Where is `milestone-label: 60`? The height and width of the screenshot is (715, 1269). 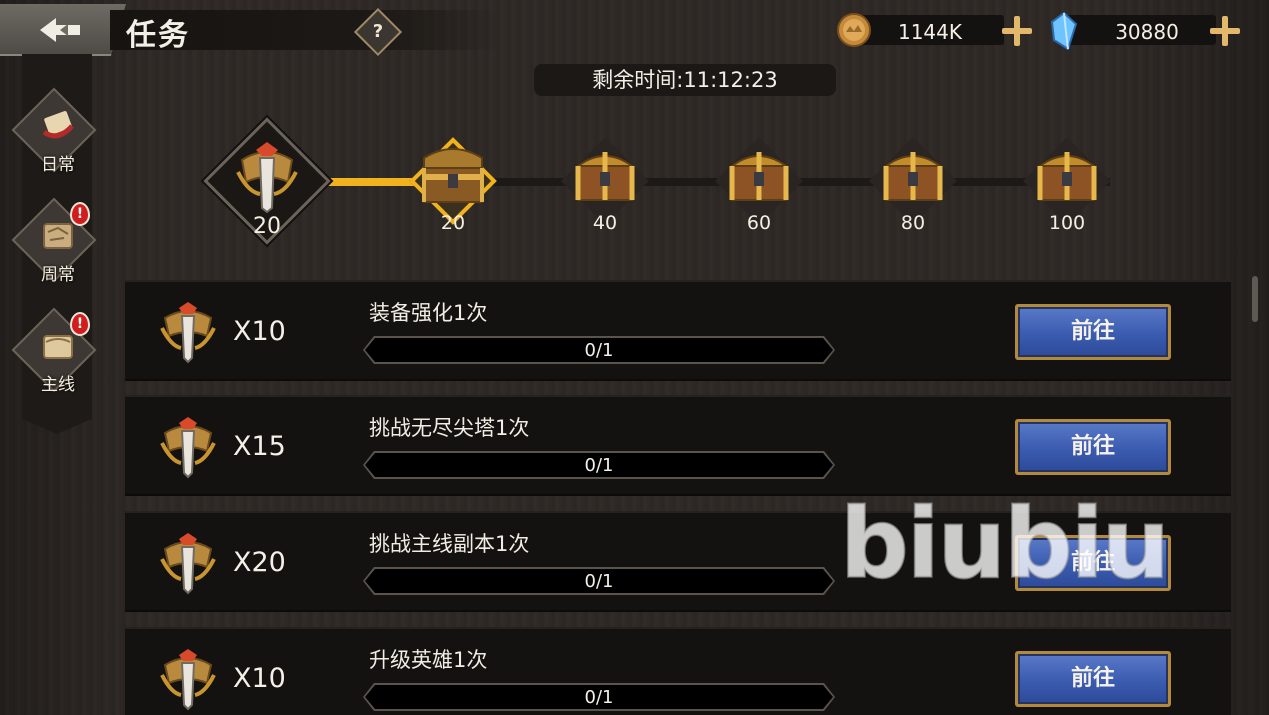
milestone-label: 60 is located at coordinates (759, 223).